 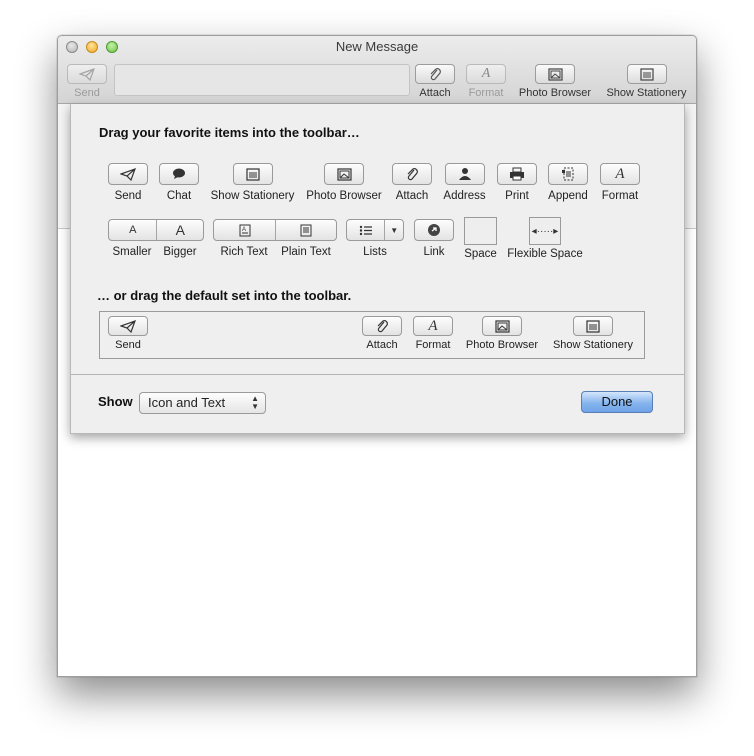 I want to click on palette-format: A Format, so click(x=620, y=182).